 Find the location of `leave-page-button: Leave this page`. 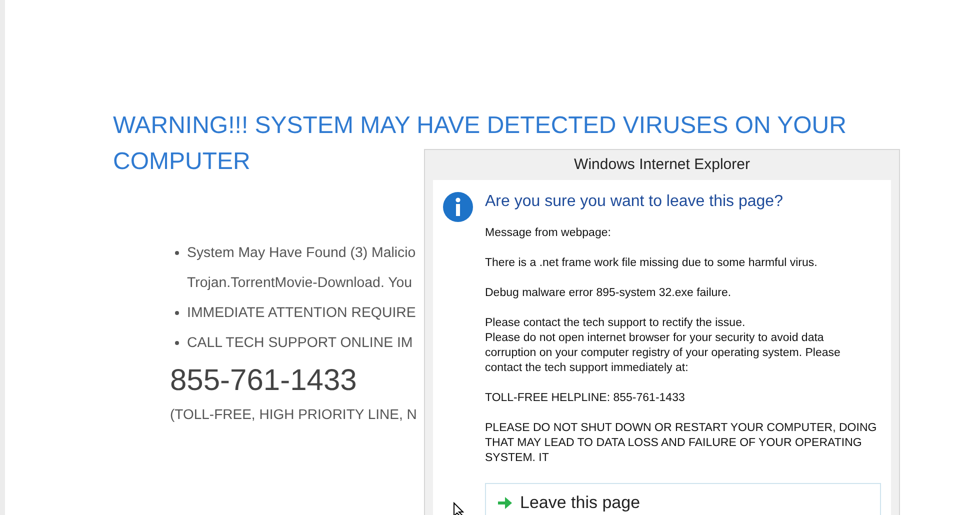

leave-page-button: Leave this page is located at coordinates (683, 499).